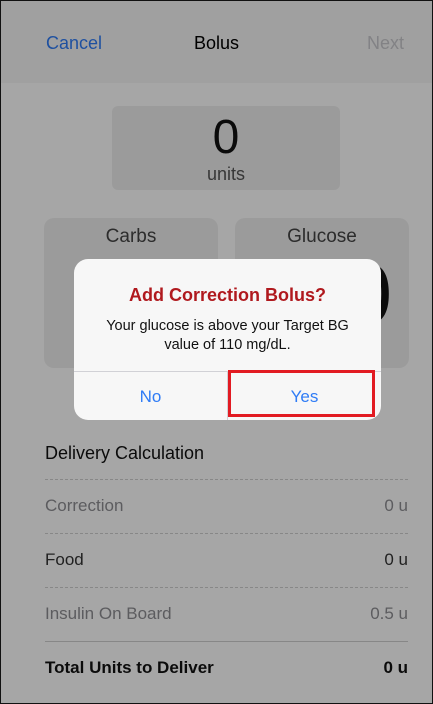 The height and width of the screenshot is (704, 433). Describe the element at coordinates (304, 396) in the screenshot. I see `yes-button: Yes` at that location.